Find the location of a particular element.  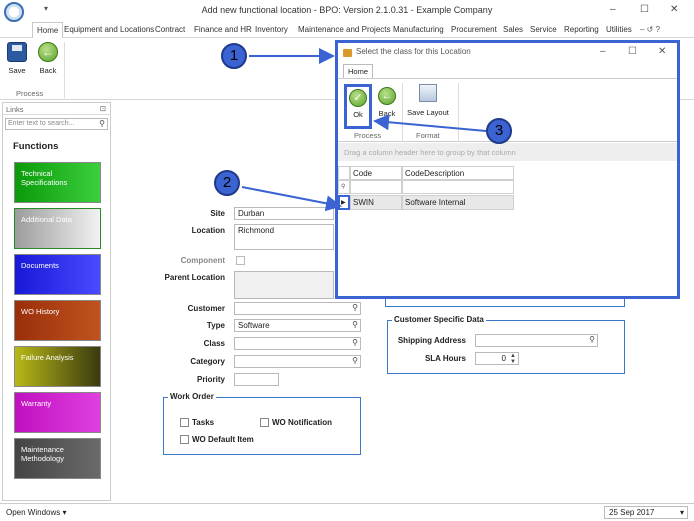

callout-2-arrow is located at coordinates (291, 199).